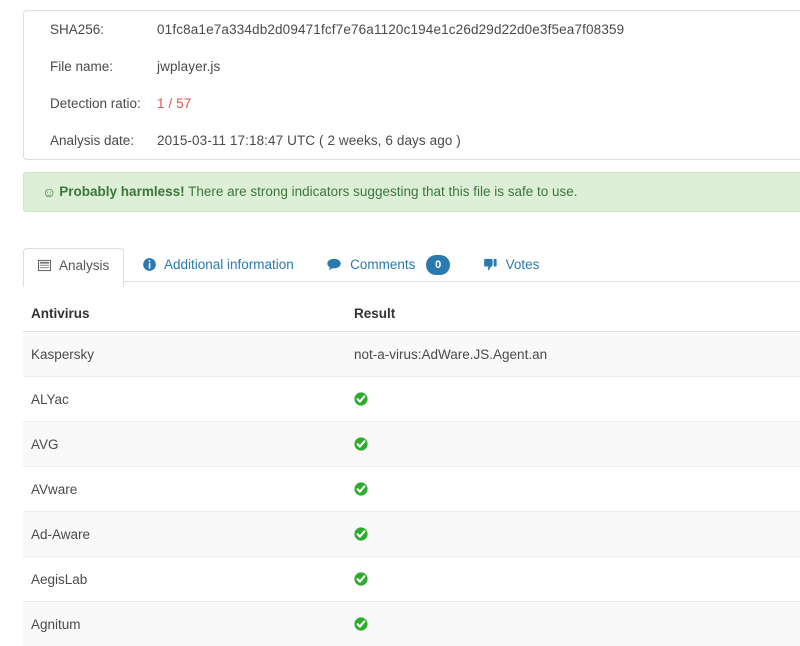 The width and height of the screenshot is (800, 646). I want to click on tab-analysis: Analysis, so click(73, 267).